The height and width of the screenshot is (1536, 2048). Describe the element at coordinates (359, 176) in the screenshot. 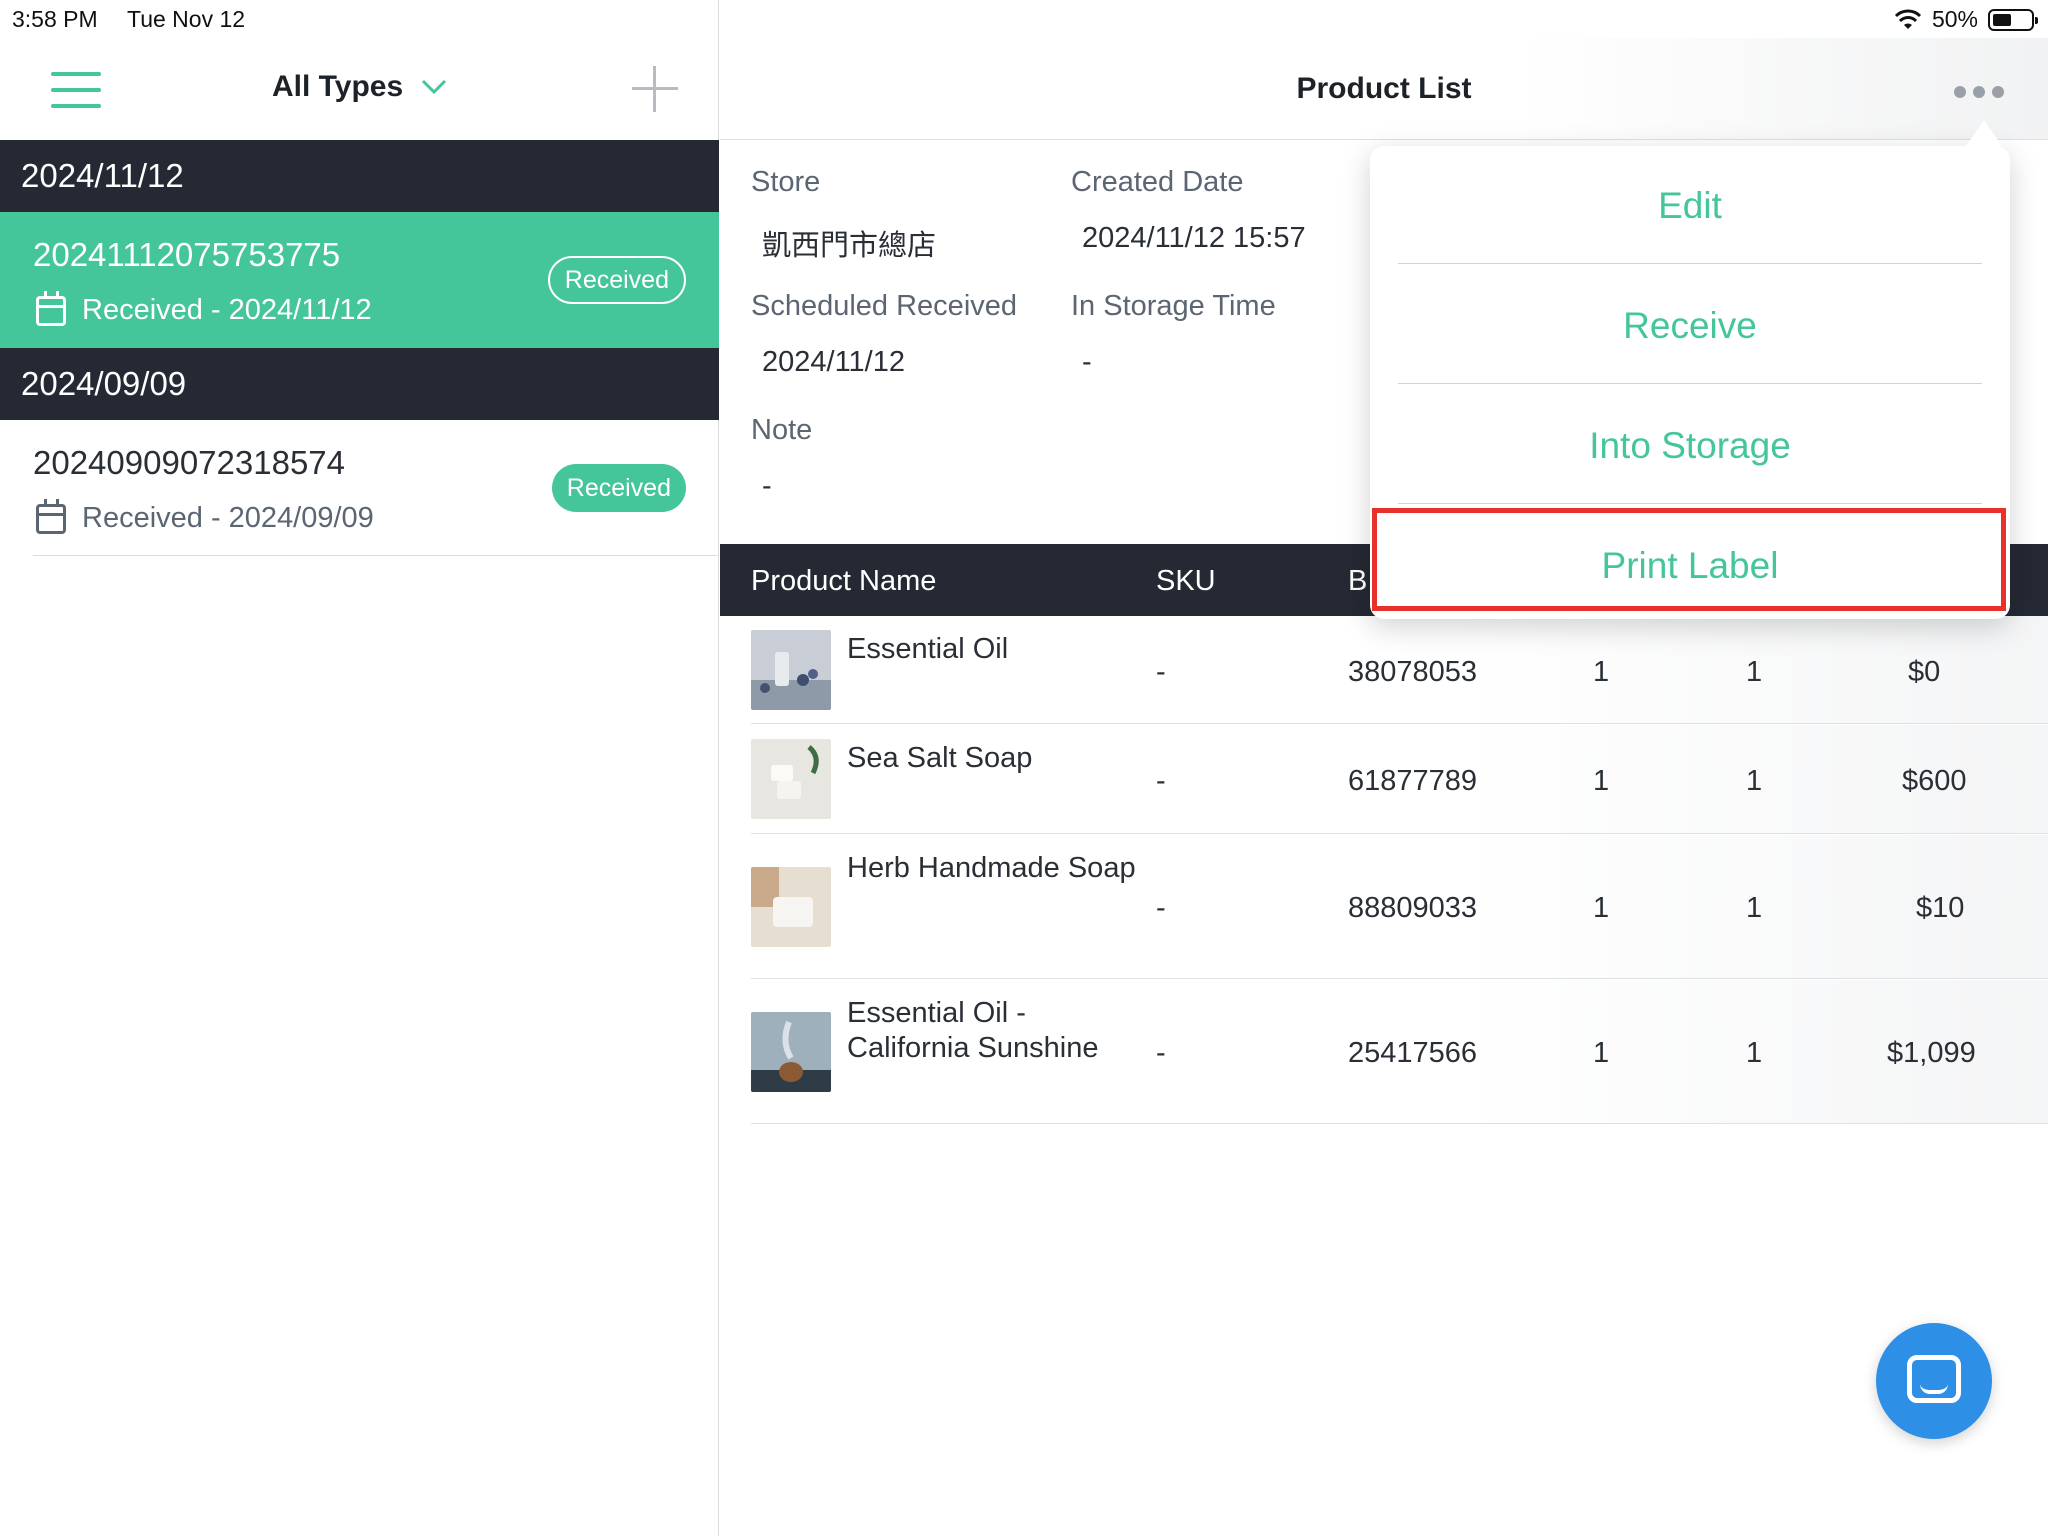

I see `date-group-header: 2024/11/12` at that location.